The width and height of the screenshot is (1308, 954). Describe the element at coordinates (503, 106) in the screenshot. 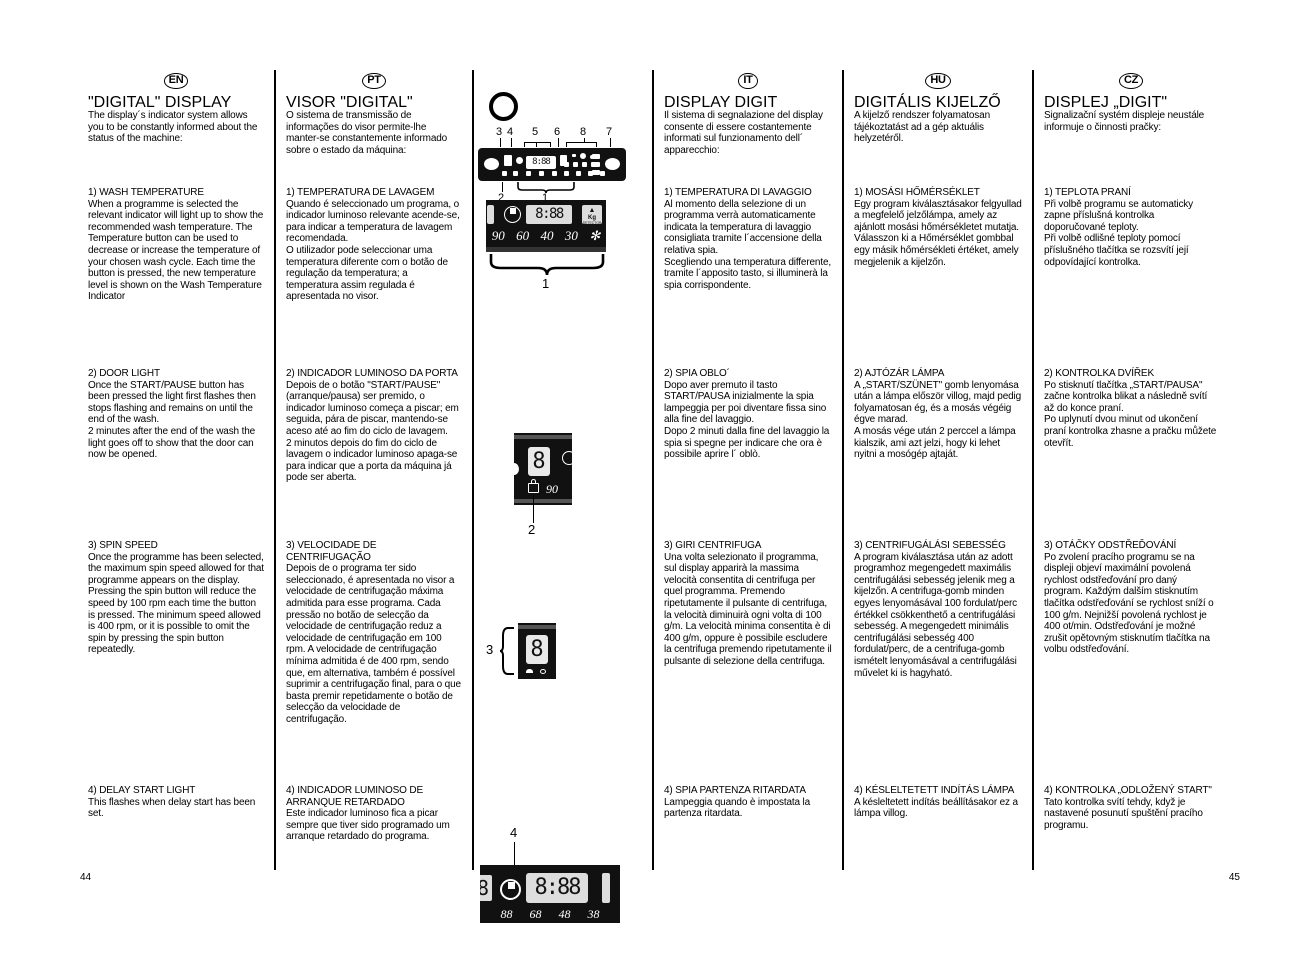

I see `door-circle-icon` at that location.